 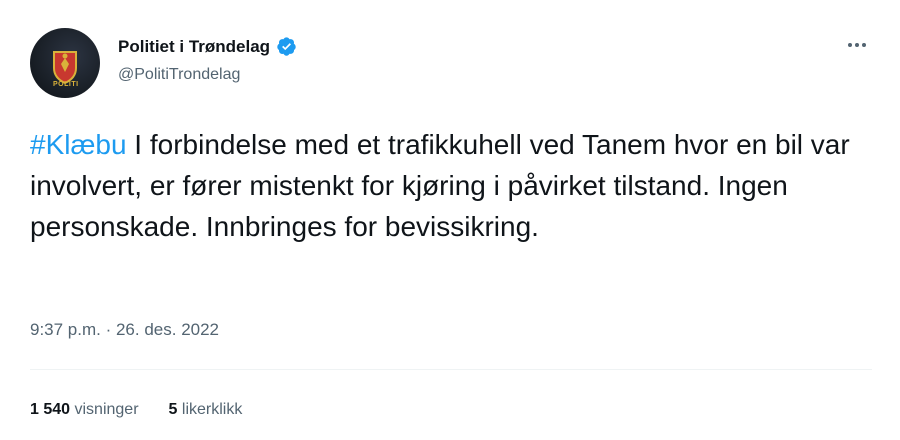 I want to click on hashtag-link: #Klæbu, so click(x=78, y=144).